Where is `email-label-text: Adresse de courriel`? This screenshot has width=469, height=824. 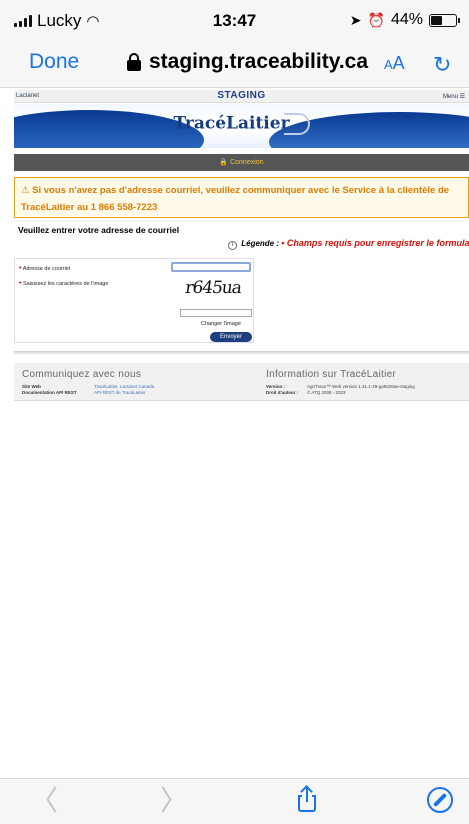 email-label-text: Adresse de courriel is located at coordinates (46, 269).